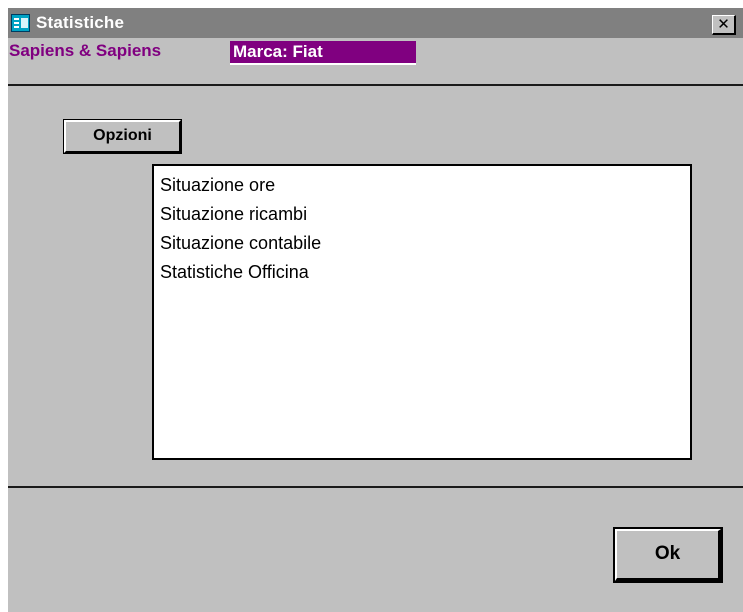 The height and width of the screenshot is (612, 743). What do you see at coordinates (668, 555) in the screenshot?
I see `ok-button: Ok` at bounding box center [668, 555].